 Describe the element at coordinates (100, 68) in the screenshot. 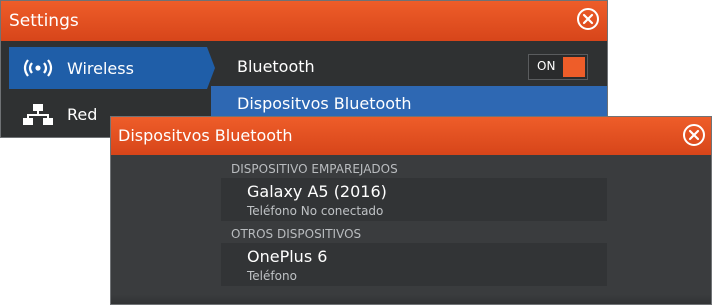

I see `sidebar-item-label: Wireless` at that location.